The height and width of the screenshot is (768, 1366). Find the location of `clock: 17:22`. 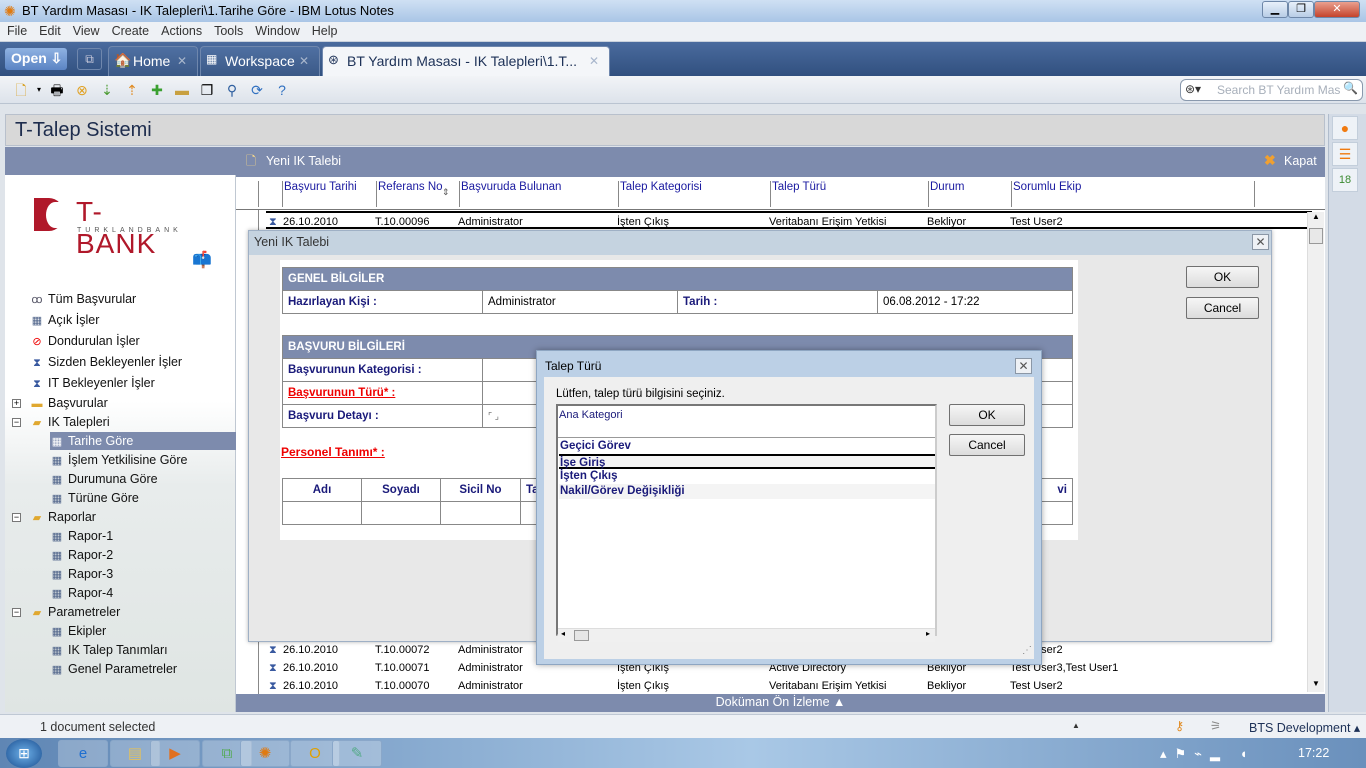

clock: 17:22 is located at coordinates (1313, 753).